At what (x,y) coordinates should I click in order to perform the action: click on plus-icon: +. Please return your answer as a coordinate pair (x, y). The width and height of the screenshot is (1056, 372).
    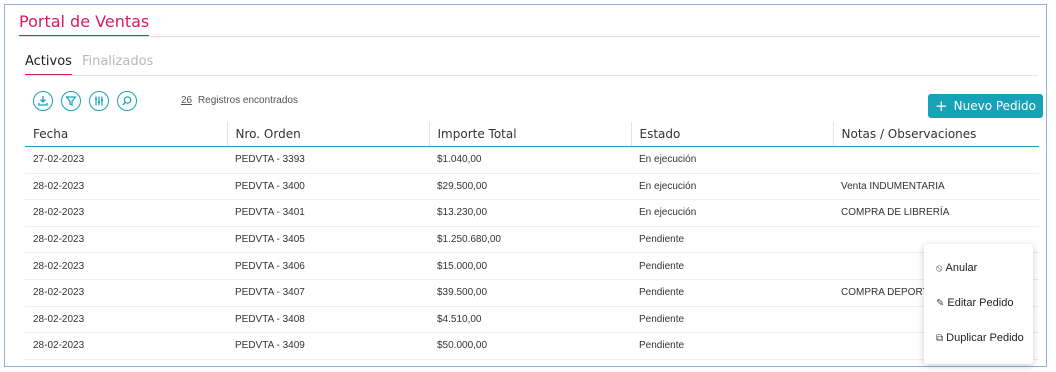
    Looking at the image, I should click on (941, 105).